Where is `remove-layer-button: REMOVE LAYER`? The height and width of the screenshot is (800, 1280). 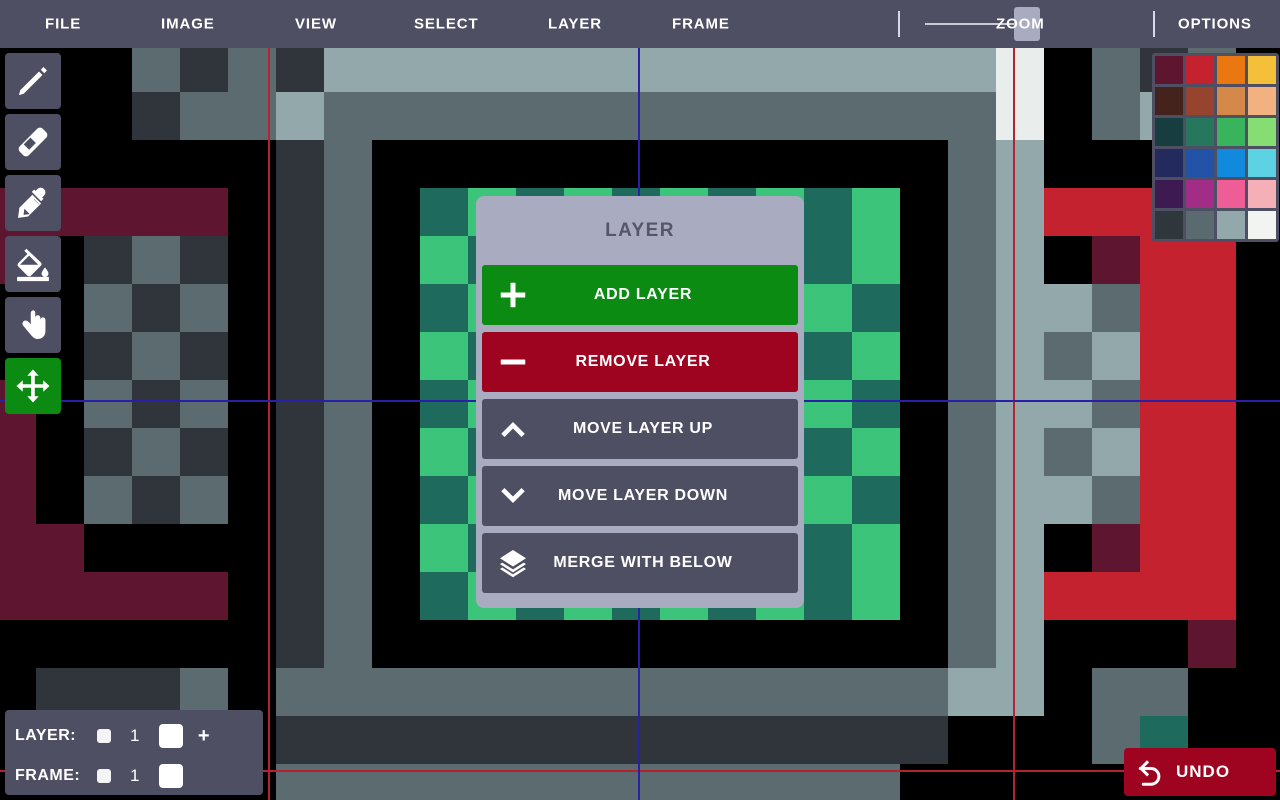 remove-layer-button: REMOVE LAYER is located at coordinates (640, 362).